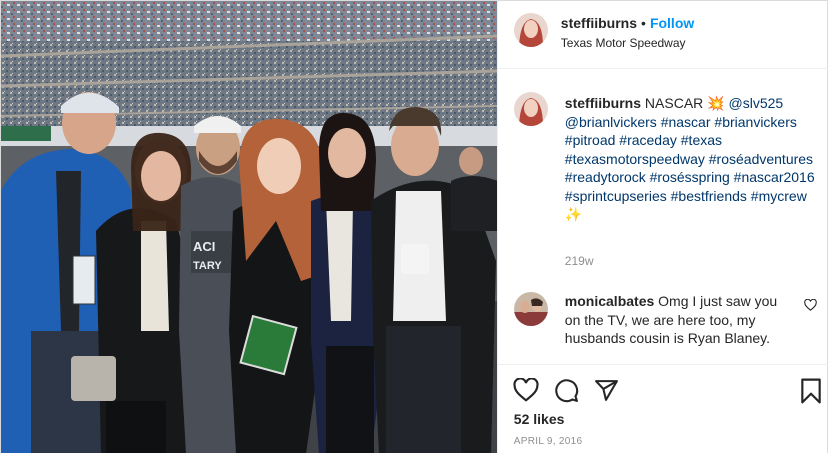  I want to click on hashtag-link: #roséadventures, so click(761, 159).